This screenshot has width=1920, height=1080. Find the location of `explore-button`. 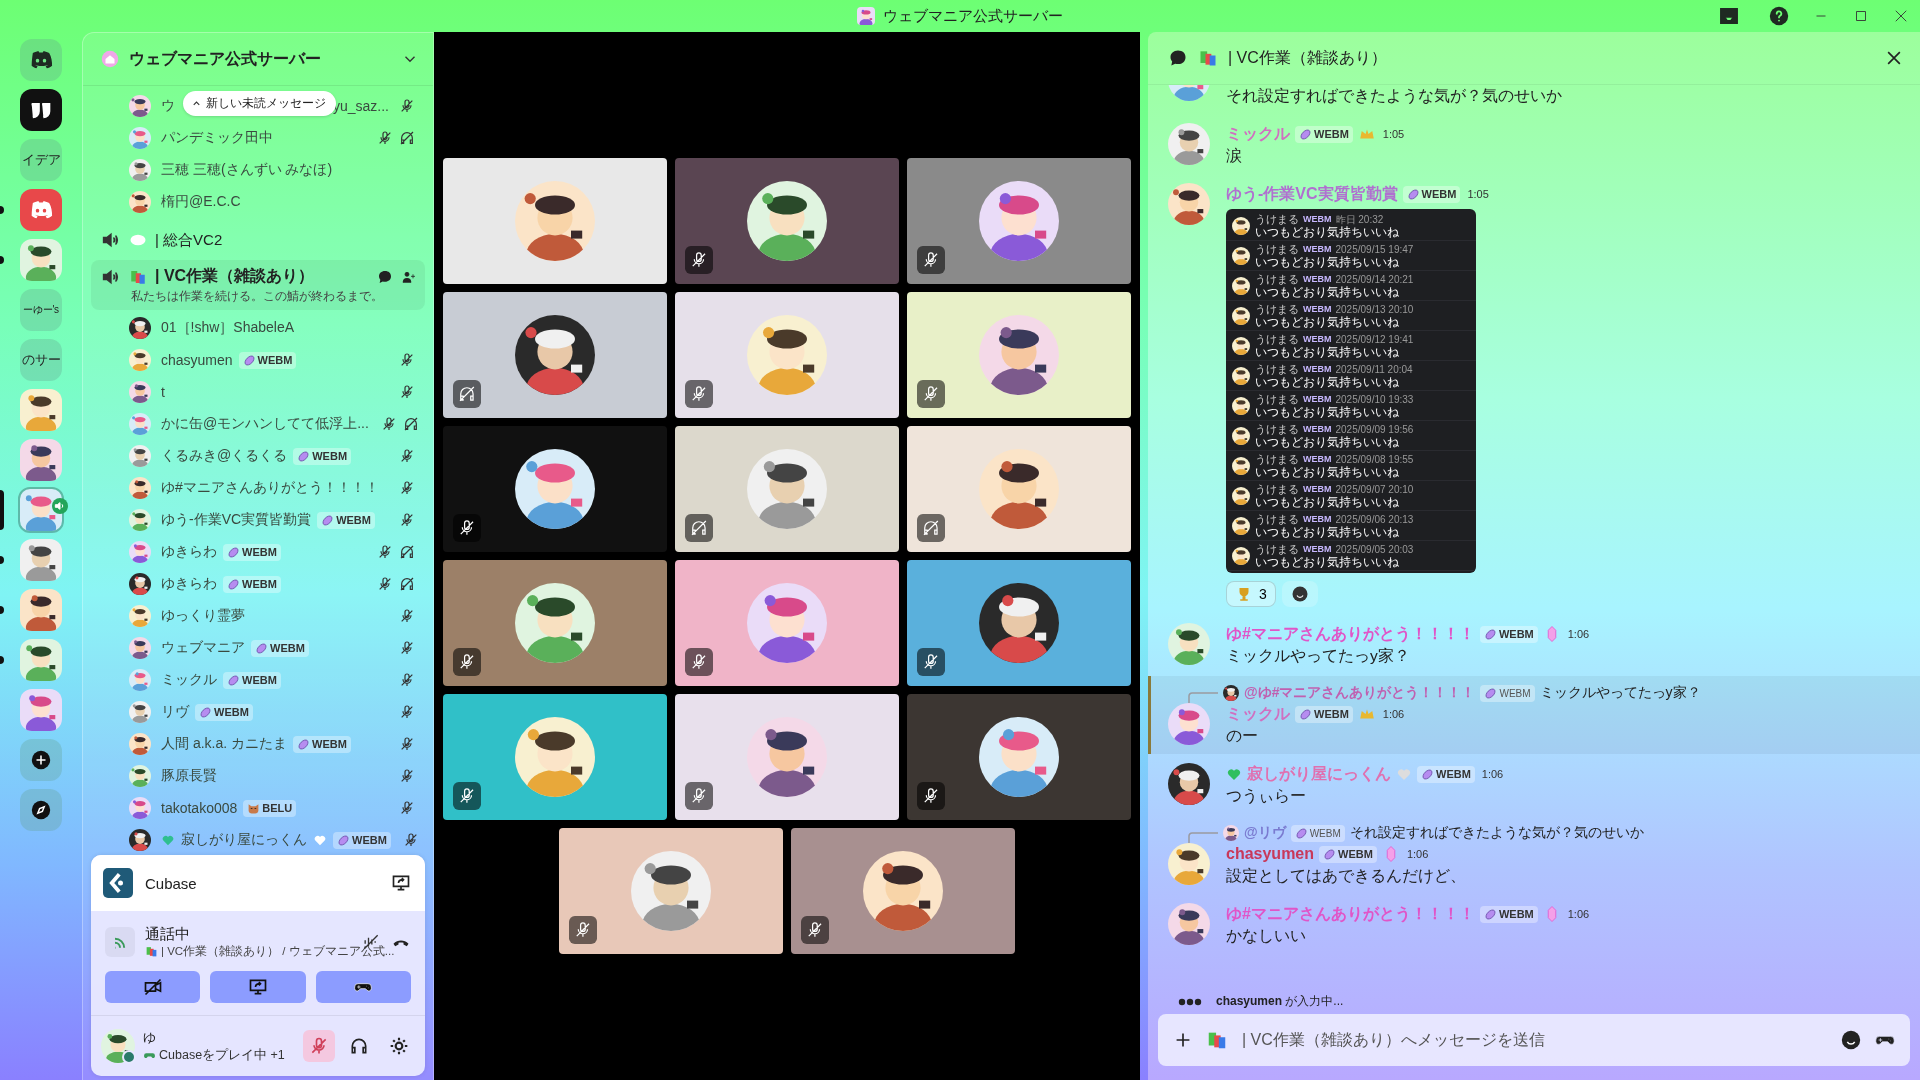

explore-button is located at coordinates (41, 810).